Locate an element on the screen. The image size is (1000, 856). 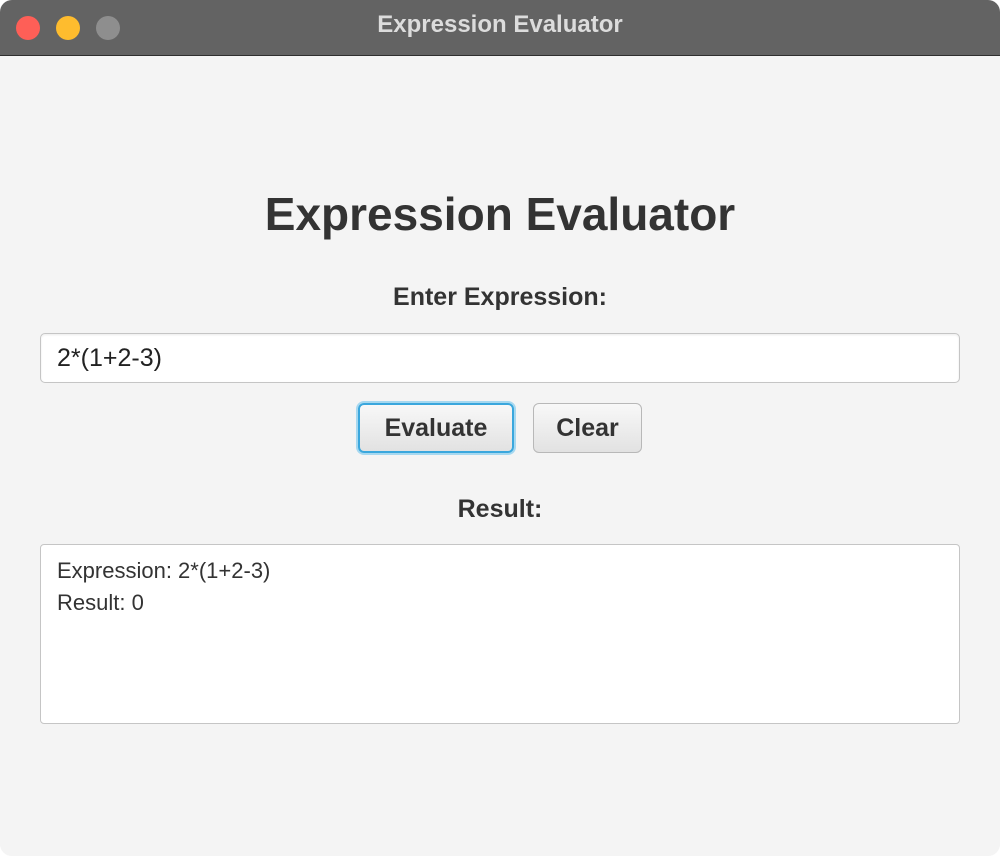
title-bar: Expression Evaluator is located at coordinates (500, 28).